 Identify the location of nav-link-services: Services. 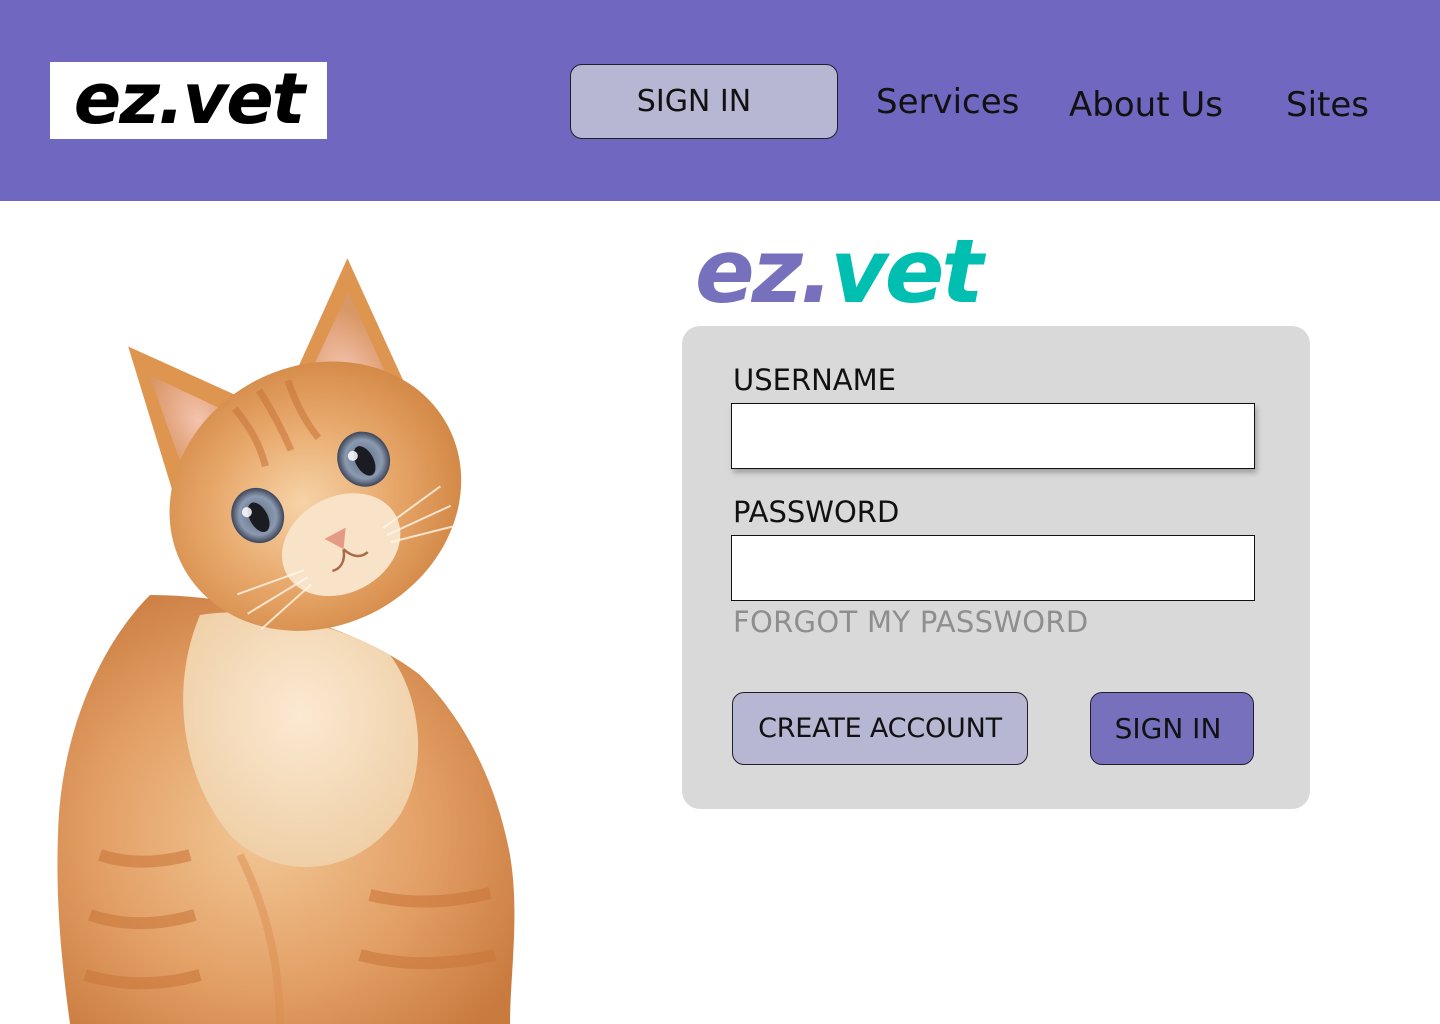
(947, 102).